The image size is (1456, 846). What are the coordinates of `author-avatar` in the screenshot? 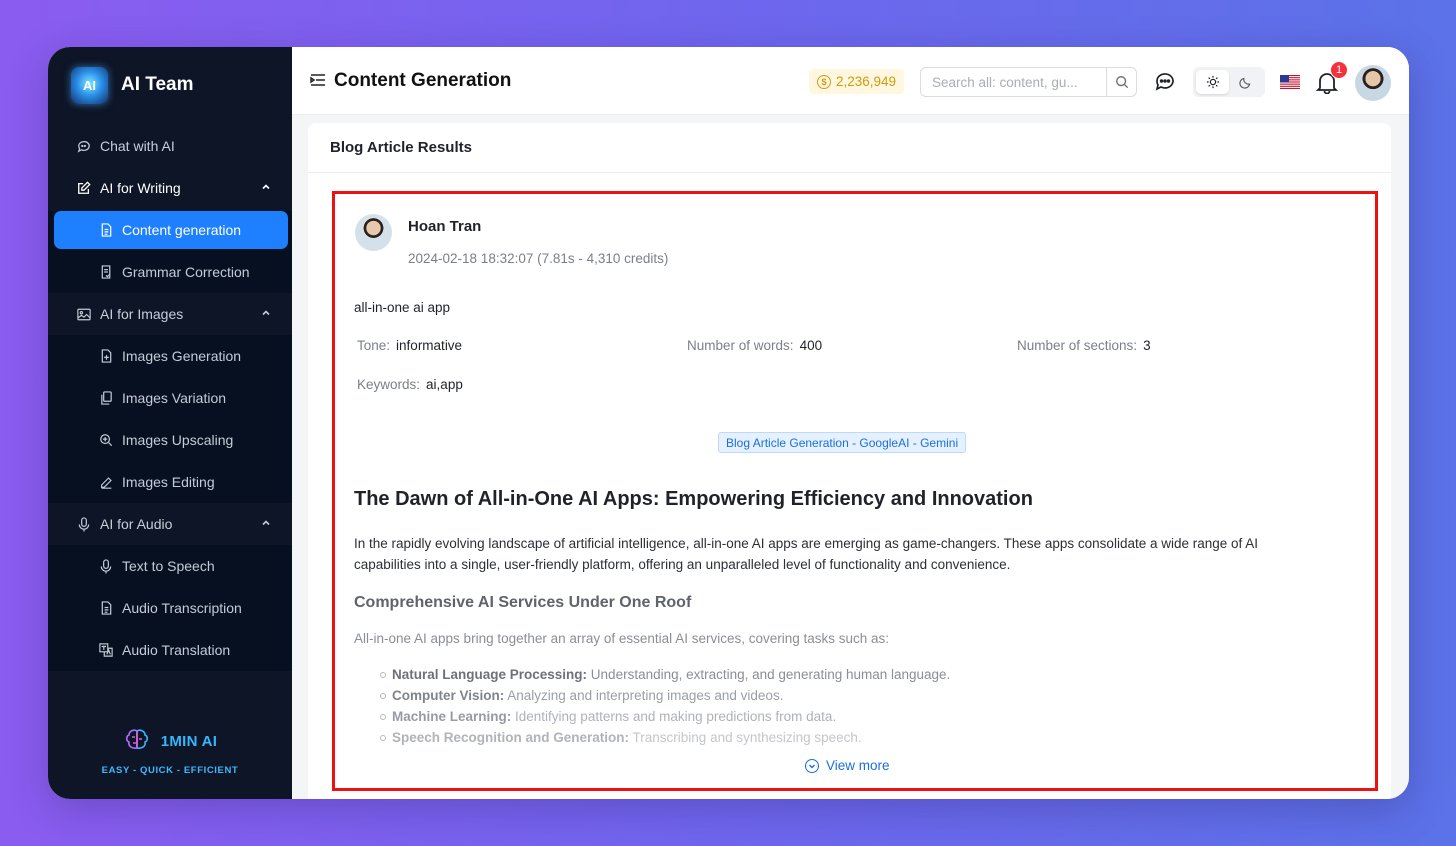 It's located at (373, 232).